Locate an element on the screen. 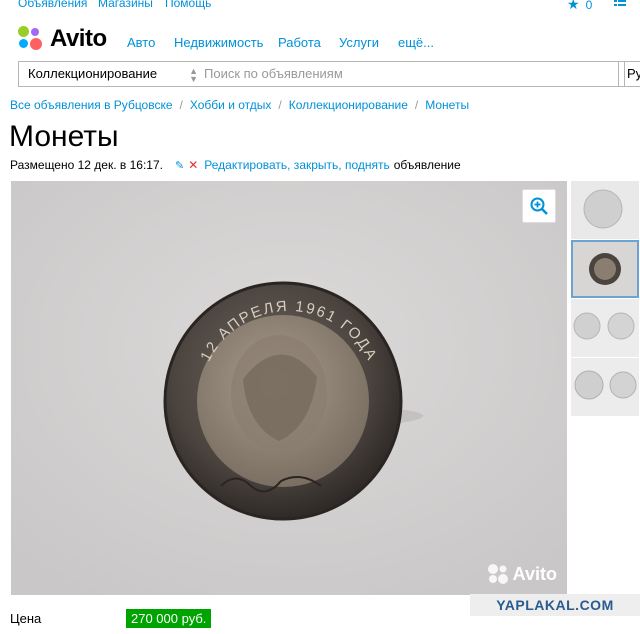 Image resolution: width=640 pixels, height=634 pixels. list-icon is located at coordinates (620, 3).